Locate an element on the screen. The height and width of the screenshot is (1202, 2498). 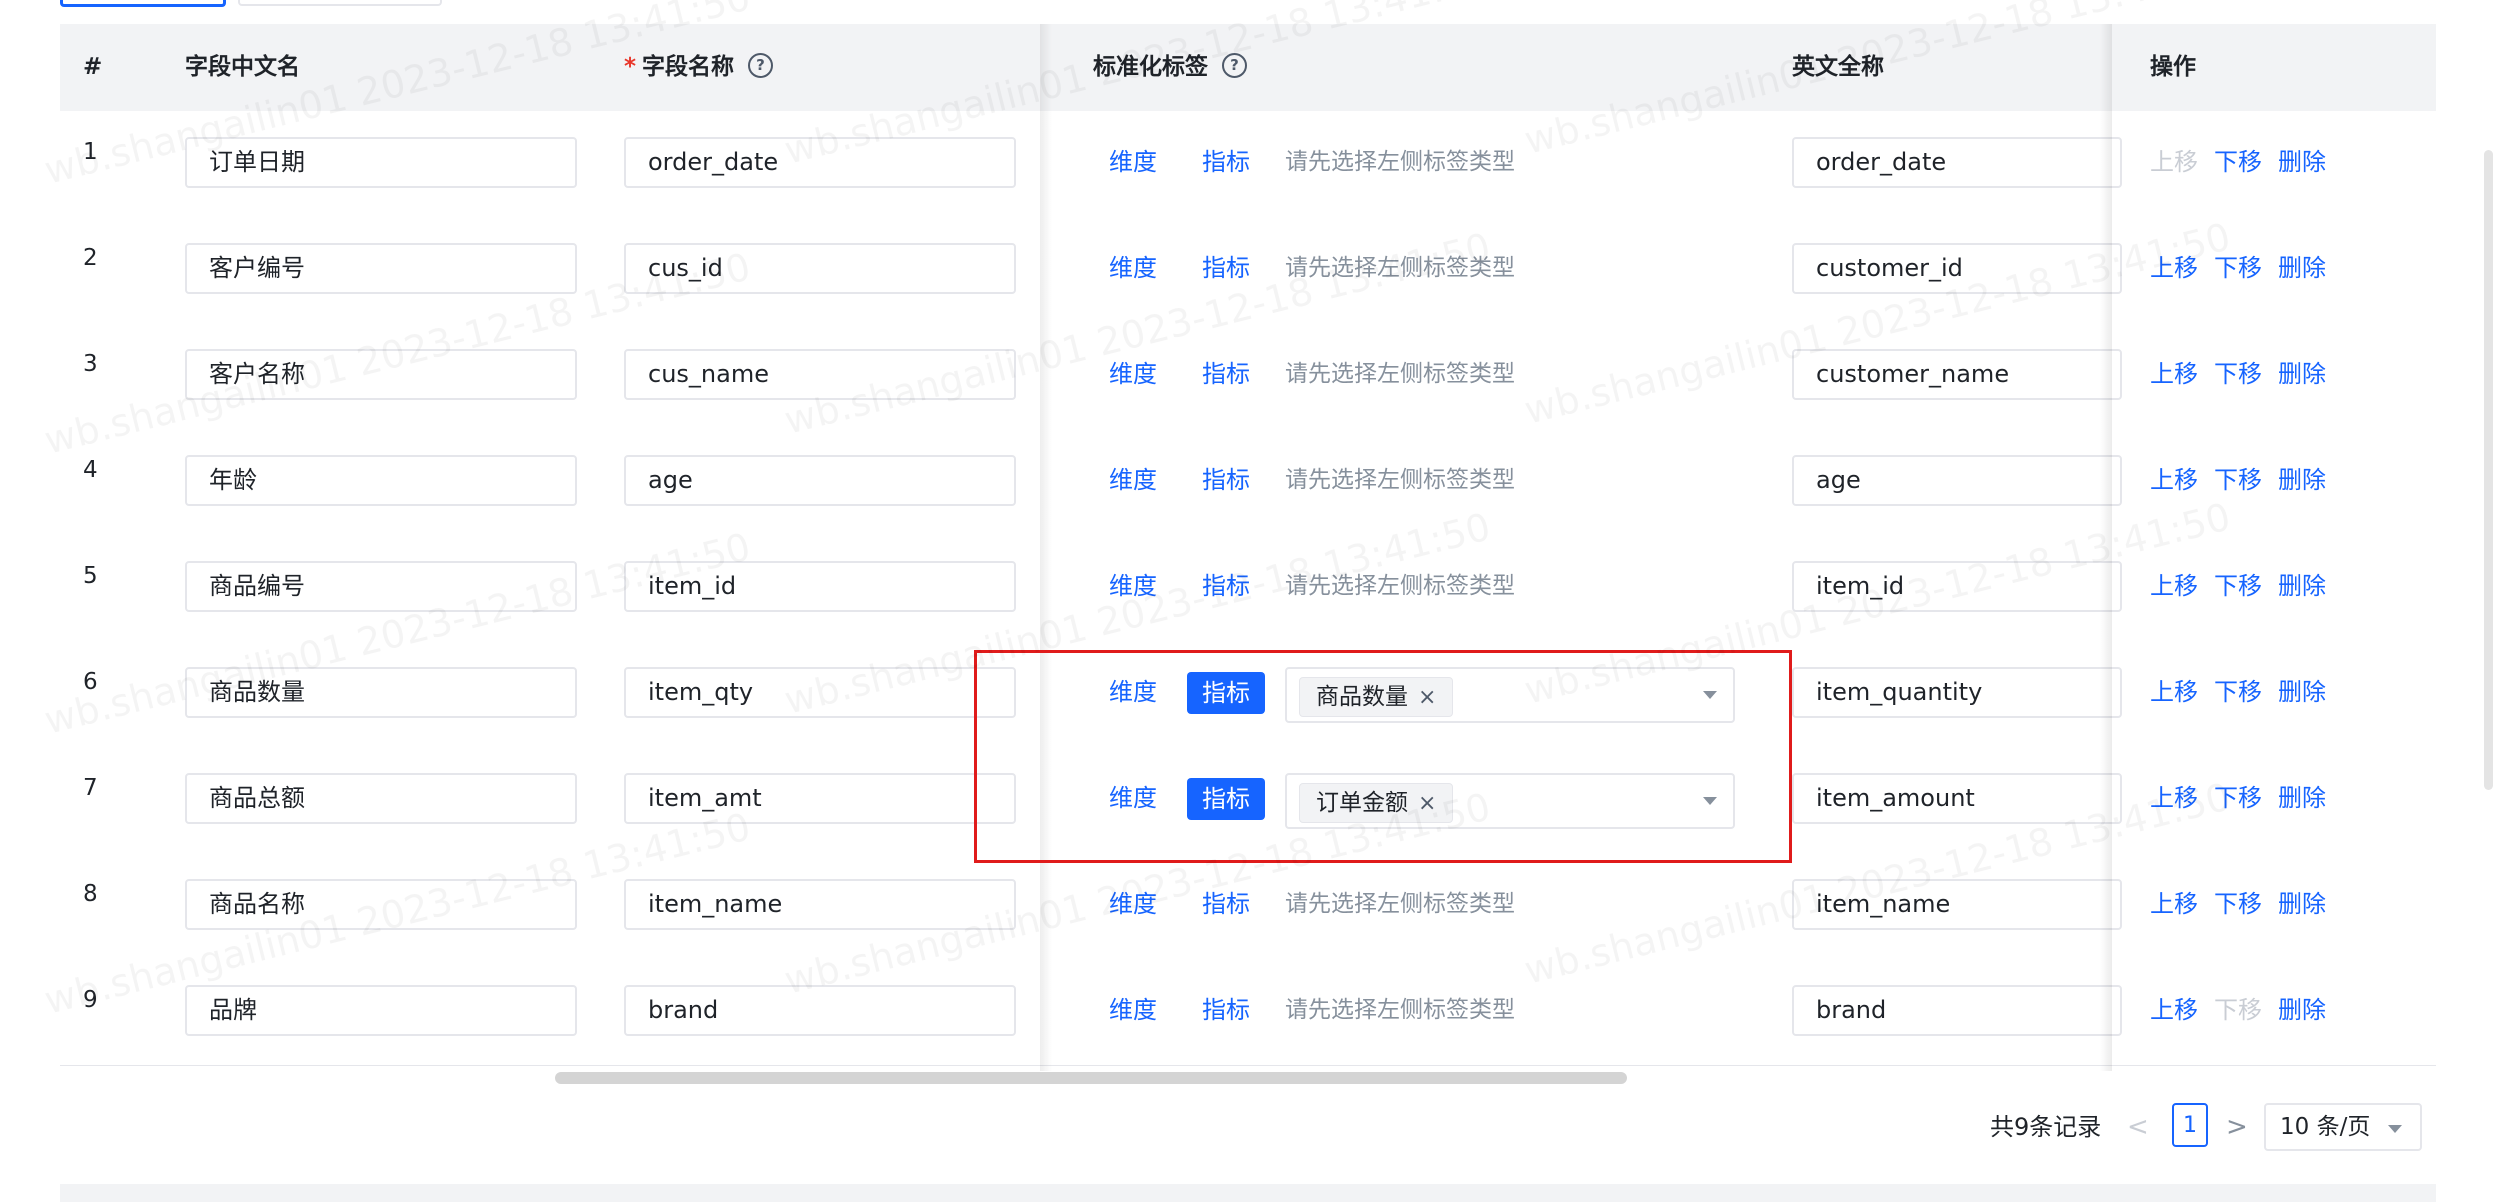
cn-name-input: 客户名称 is located at coordinates (381, 374).